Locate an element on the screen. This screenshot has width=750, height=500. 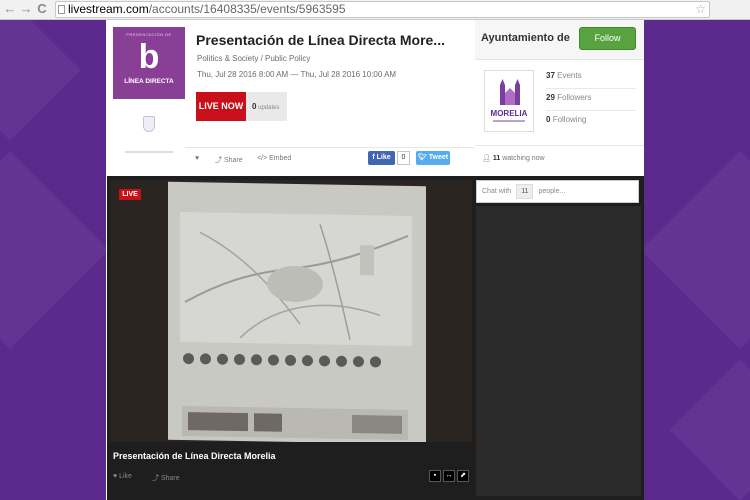
video-like-button: ♥ Like is located at coordinates (122, 476).